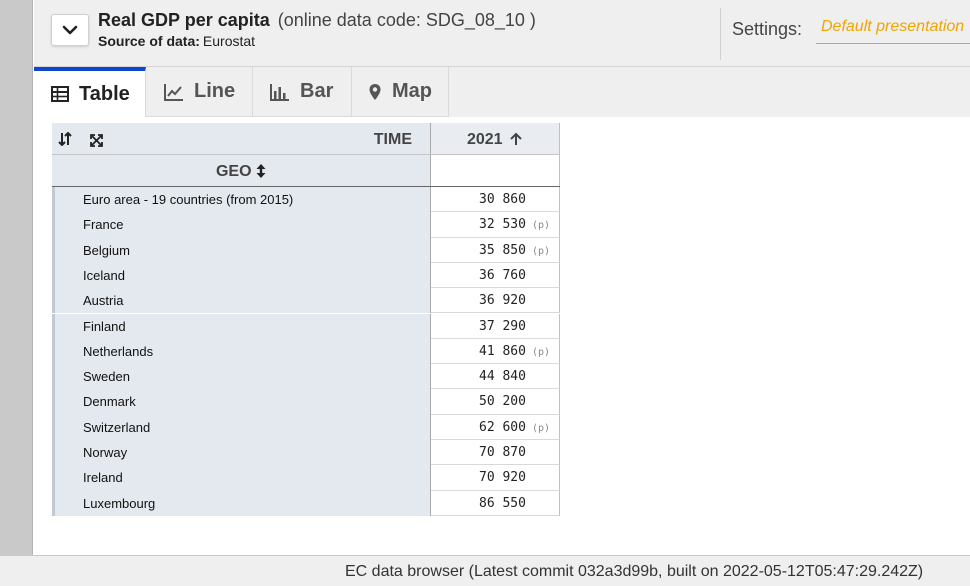 The image size is (970, 586). What do you see at coordinates (241, 200) in the screenshot?
I see `geo-cell: Euro area - 19 countries (from 2015)` at bounding box center [241, 200].